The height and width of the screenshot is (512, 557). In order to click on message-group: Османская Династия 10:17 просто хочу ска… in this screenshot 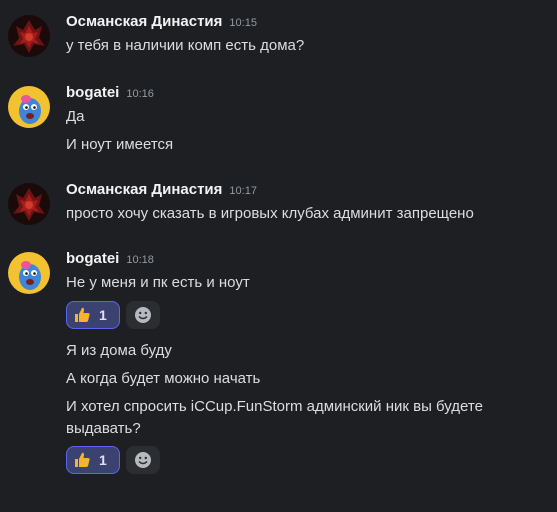, I will do `click(278, 206)`.